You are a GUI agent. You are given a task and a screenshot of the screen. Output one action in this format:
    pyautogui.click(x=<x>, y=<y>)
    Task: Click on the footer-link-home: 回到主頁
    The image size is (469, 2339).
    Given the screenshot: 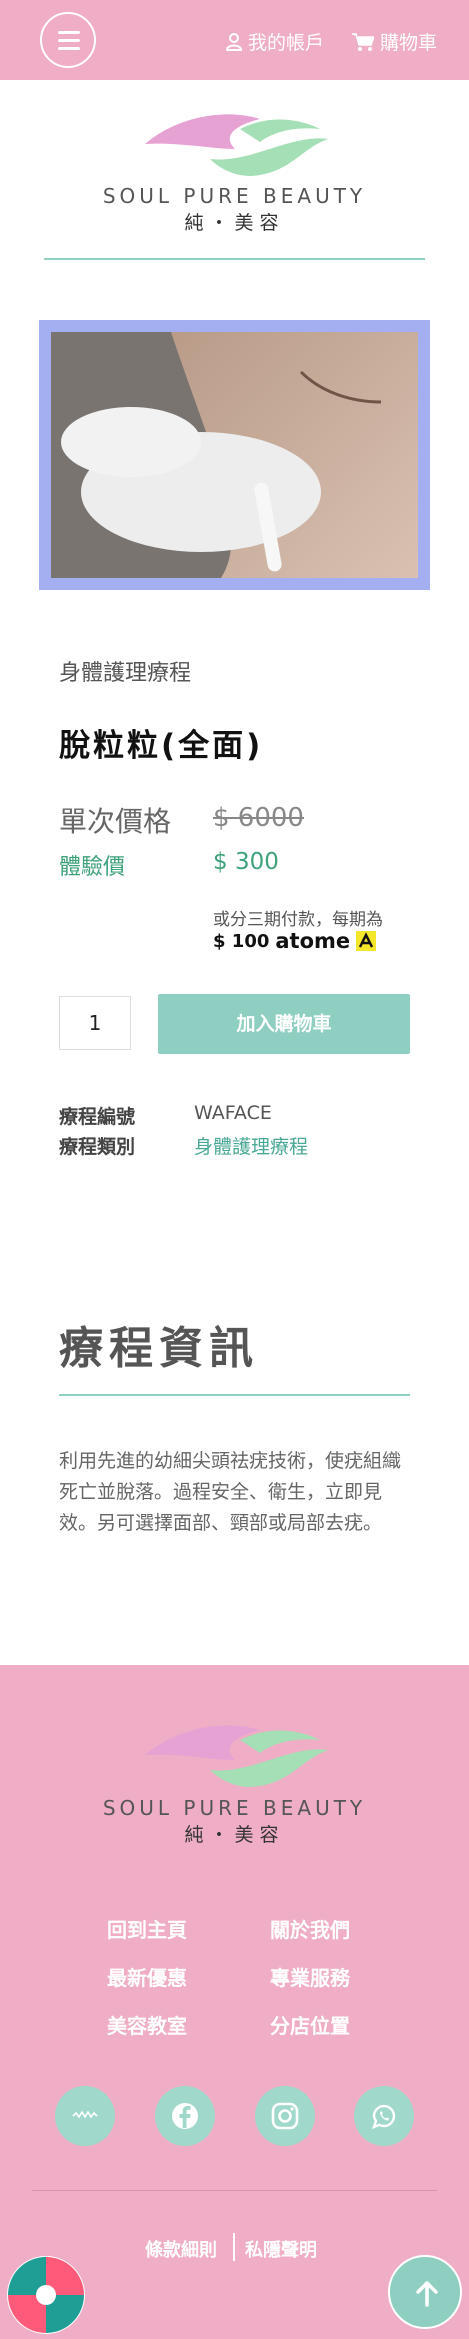 What is the action you would take?
    pyautogui.click(x=147, y=1928)
    